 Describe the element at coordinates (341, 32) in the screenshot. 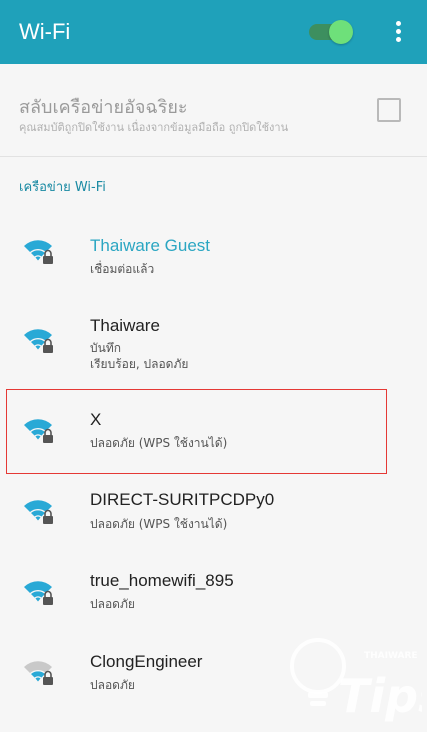

I see `toggle-thumb` at that location.